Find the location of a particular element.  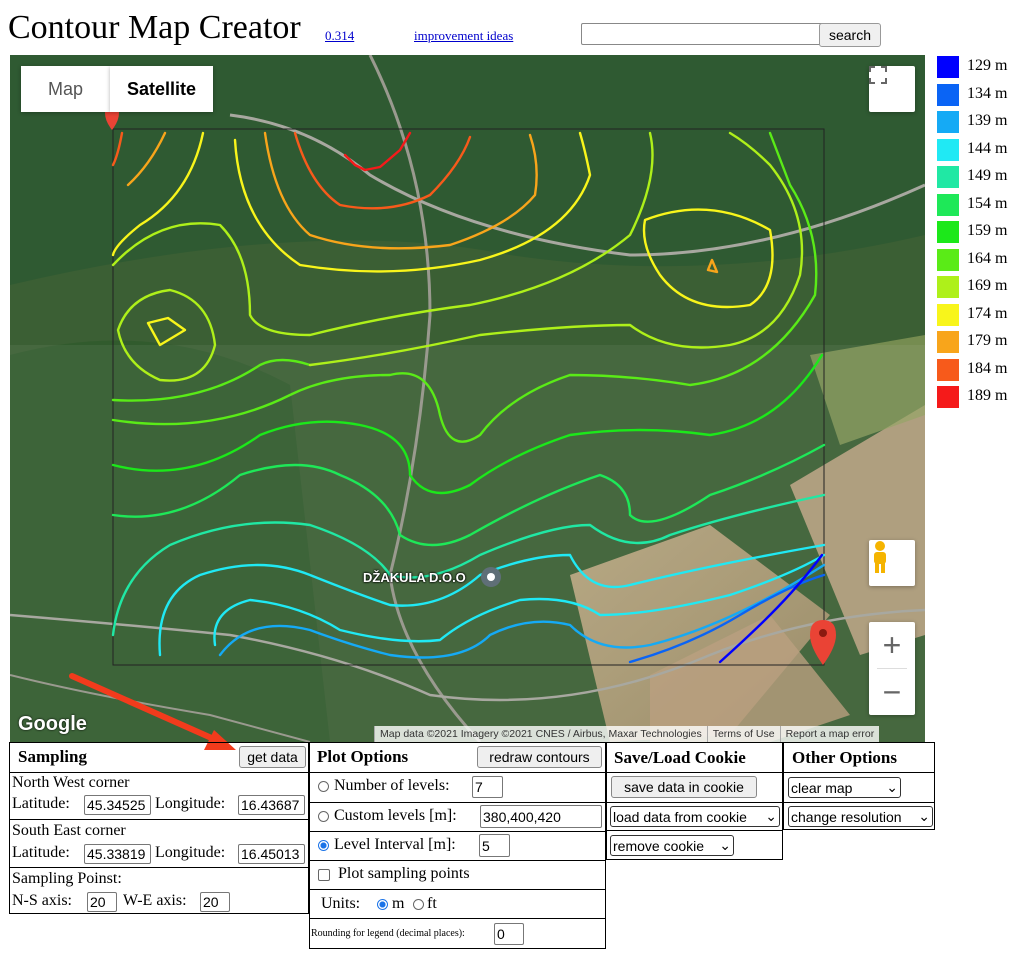

legend-label: 134 m is located at coordinates (987, 93).